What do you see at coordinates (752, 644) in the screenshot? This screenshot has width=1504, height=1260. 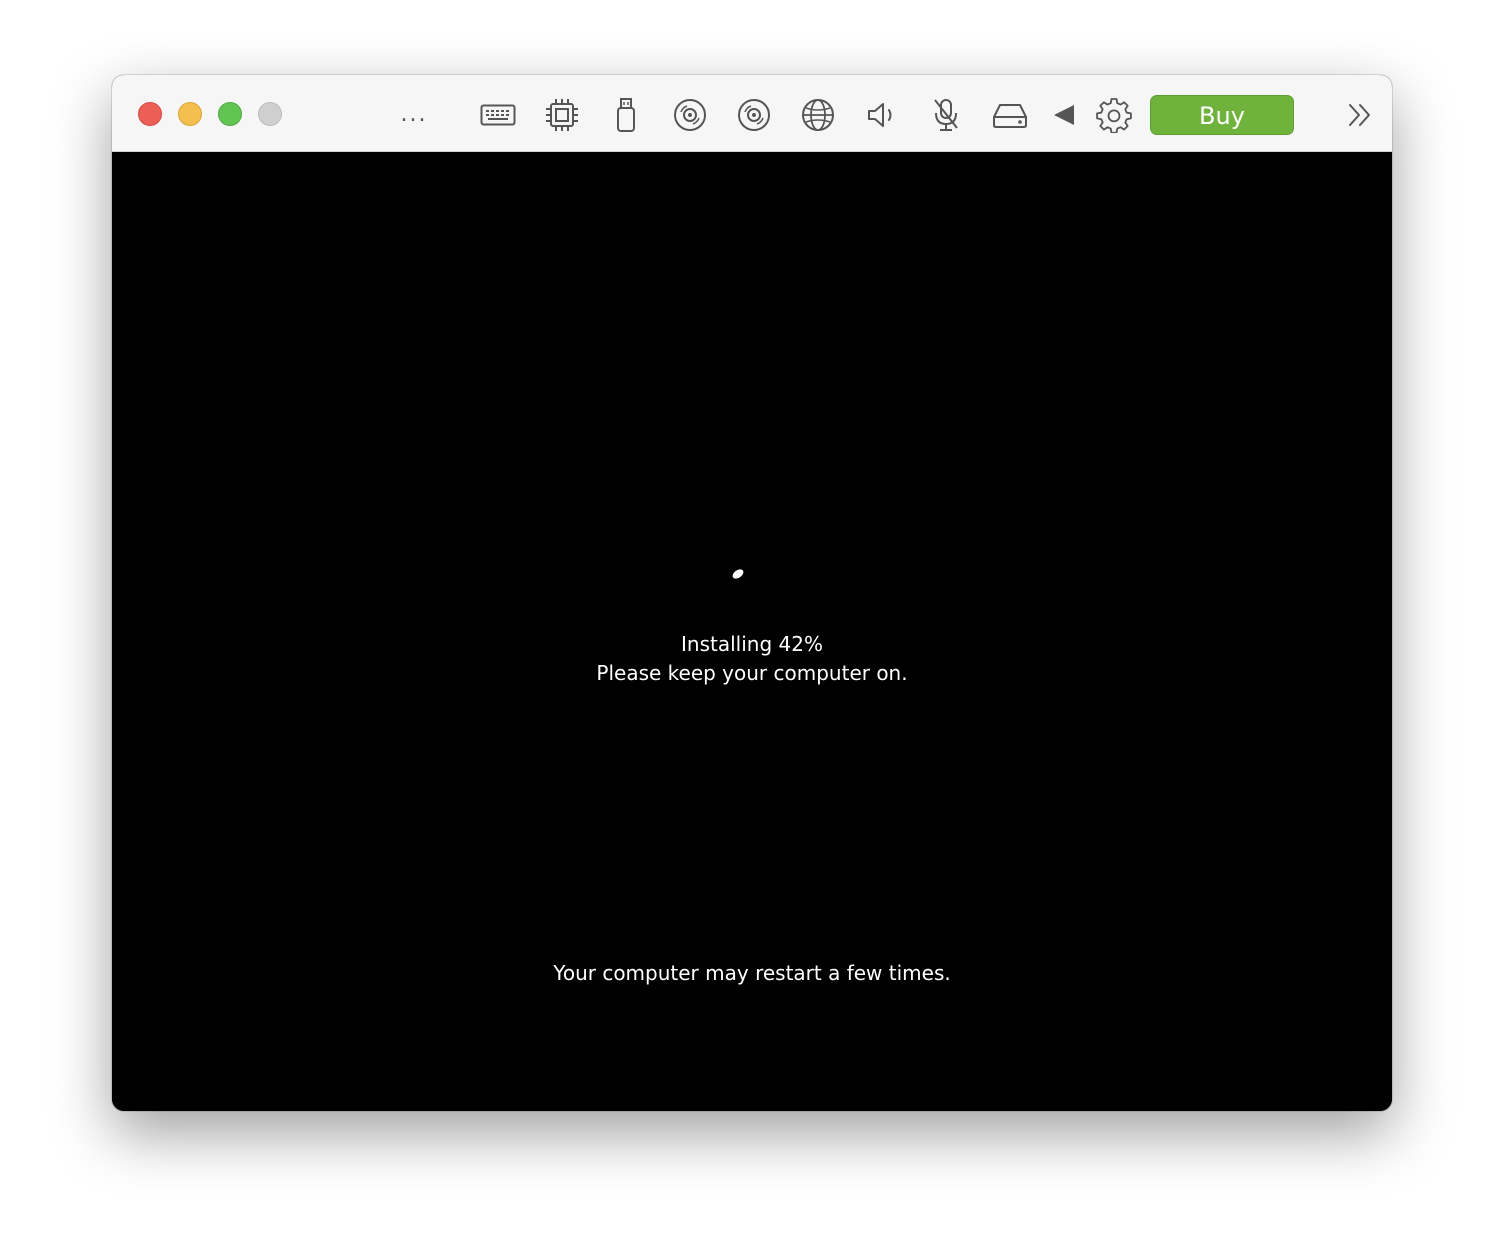 I see `installing-progress-text: Installing 42%` at bounding box center [752, 644].